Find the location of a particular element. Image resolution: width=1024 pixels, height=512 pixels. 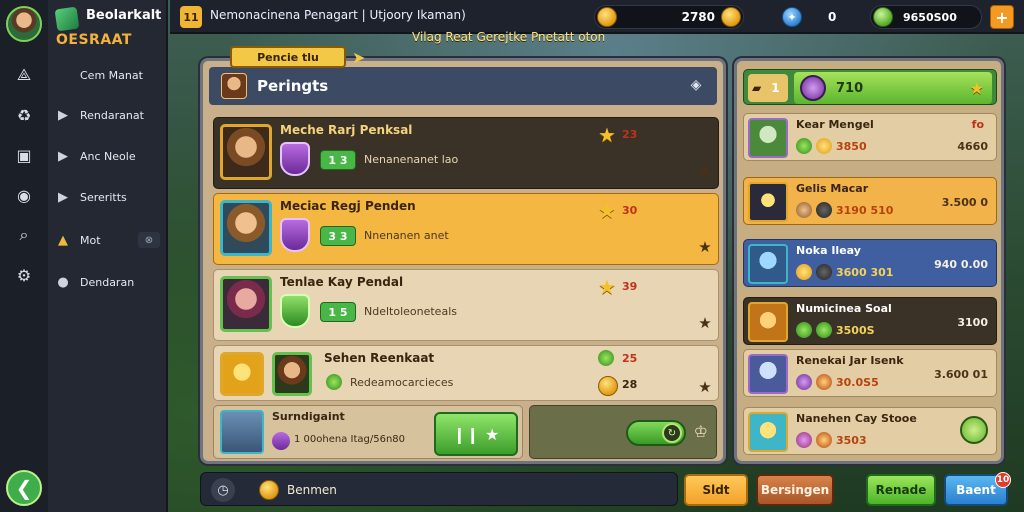

face-icon is located at coordinates (804, 210).